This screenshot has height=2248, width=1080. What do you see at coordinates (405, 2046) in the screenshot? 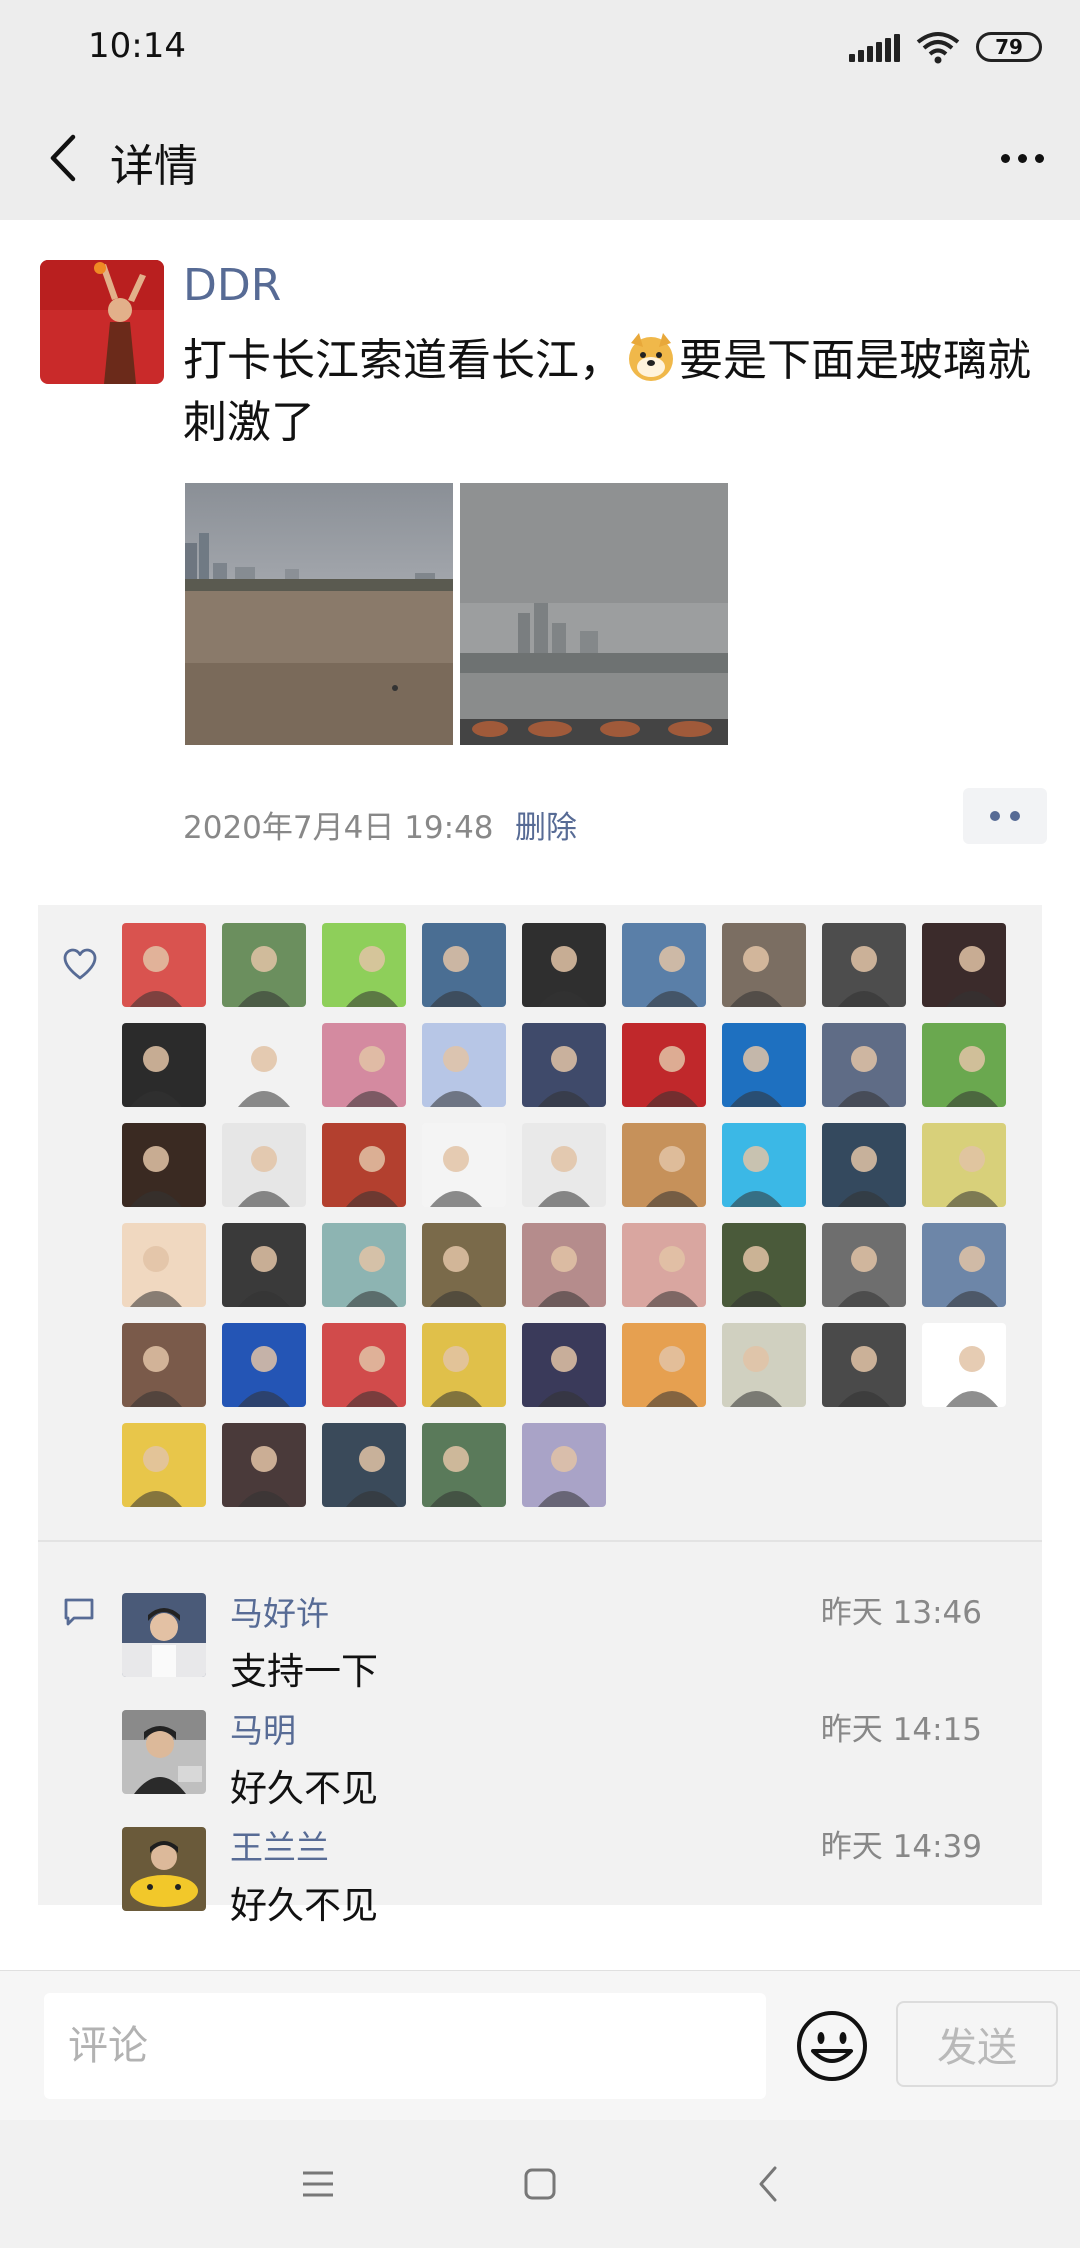
I see `comment-input` at bounding box center [405, 2046].